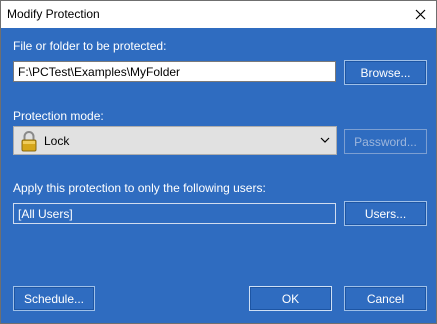  Describe the element at coordinates (53, 14) in the screenshot. I see `window-title: Modify Protection` at that location.